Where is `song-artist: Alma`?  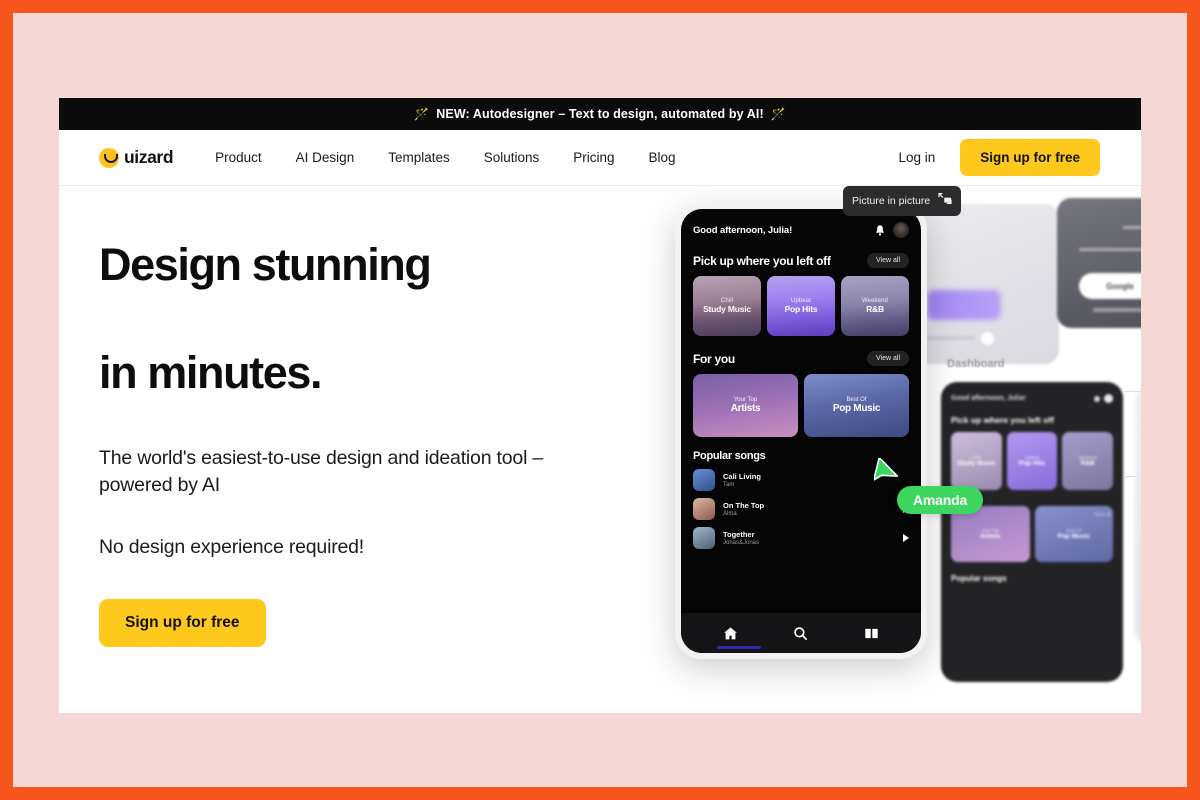
song-artist: Alma is located at coordinates (730, 514).